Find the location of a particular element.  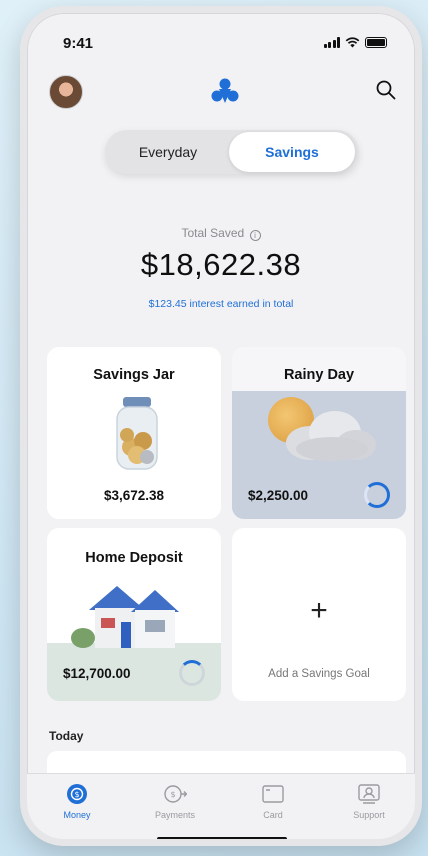

tab-payments: $ Payments is located at coordinates (175, 801).